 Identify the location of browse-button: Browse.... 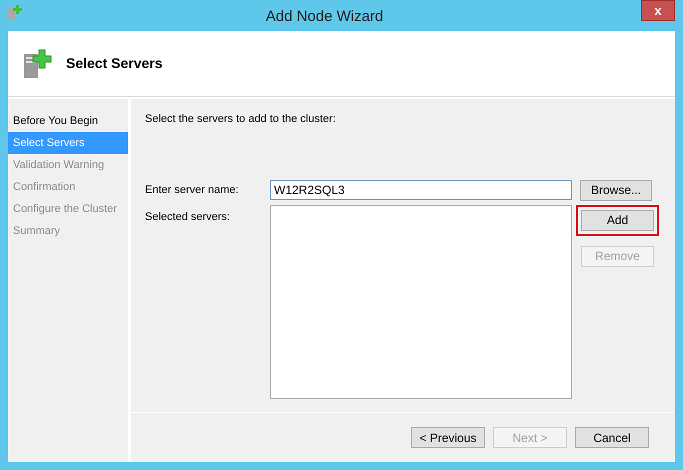
(616, 190).